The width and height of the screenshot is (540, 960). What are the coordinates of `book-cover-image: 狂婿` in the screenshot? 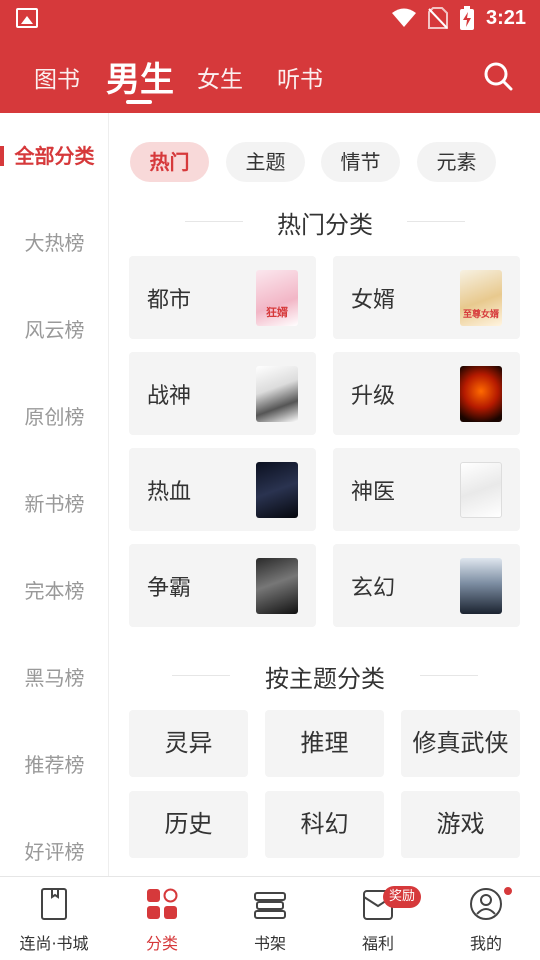 It's located at (277, 298).